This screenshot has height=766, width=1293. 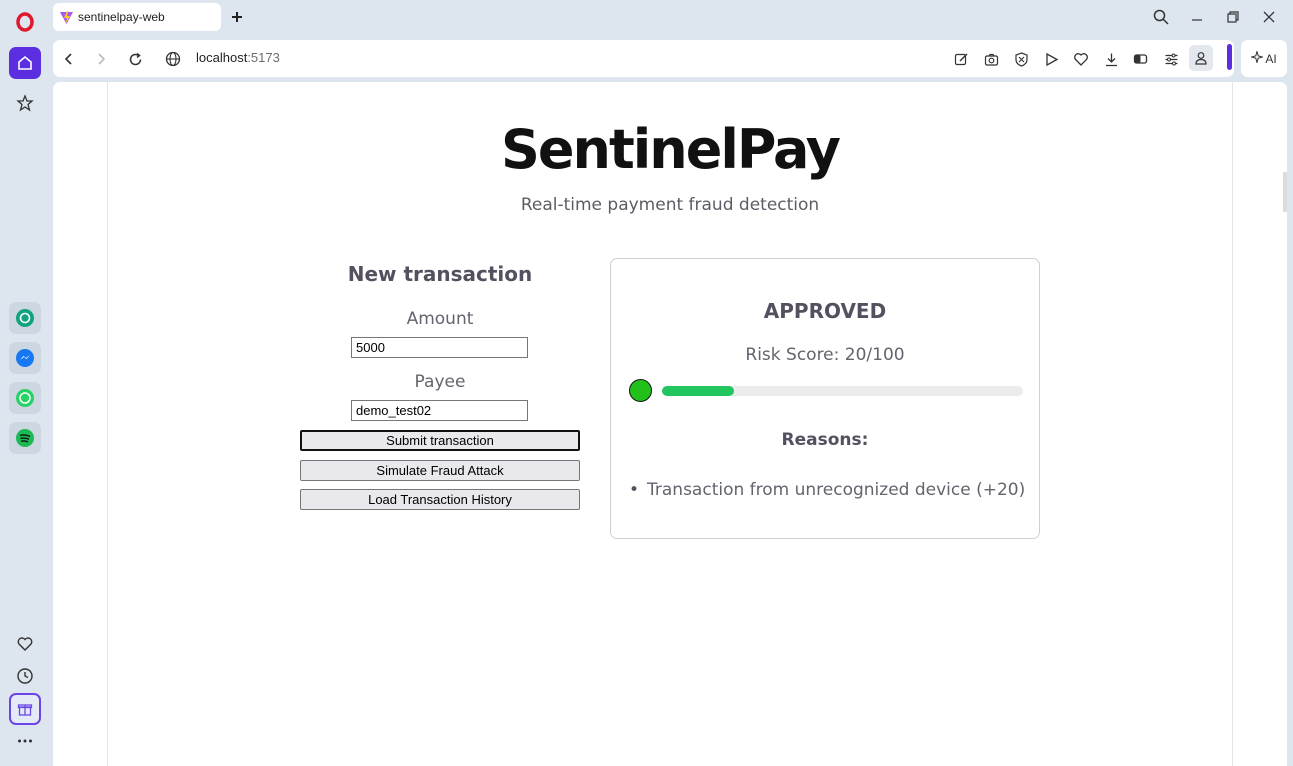 What do you see at coordinates (1081, 59) in the screenshot?
I see `my-flow-heart-icon` at bounding box center [1081, 59].